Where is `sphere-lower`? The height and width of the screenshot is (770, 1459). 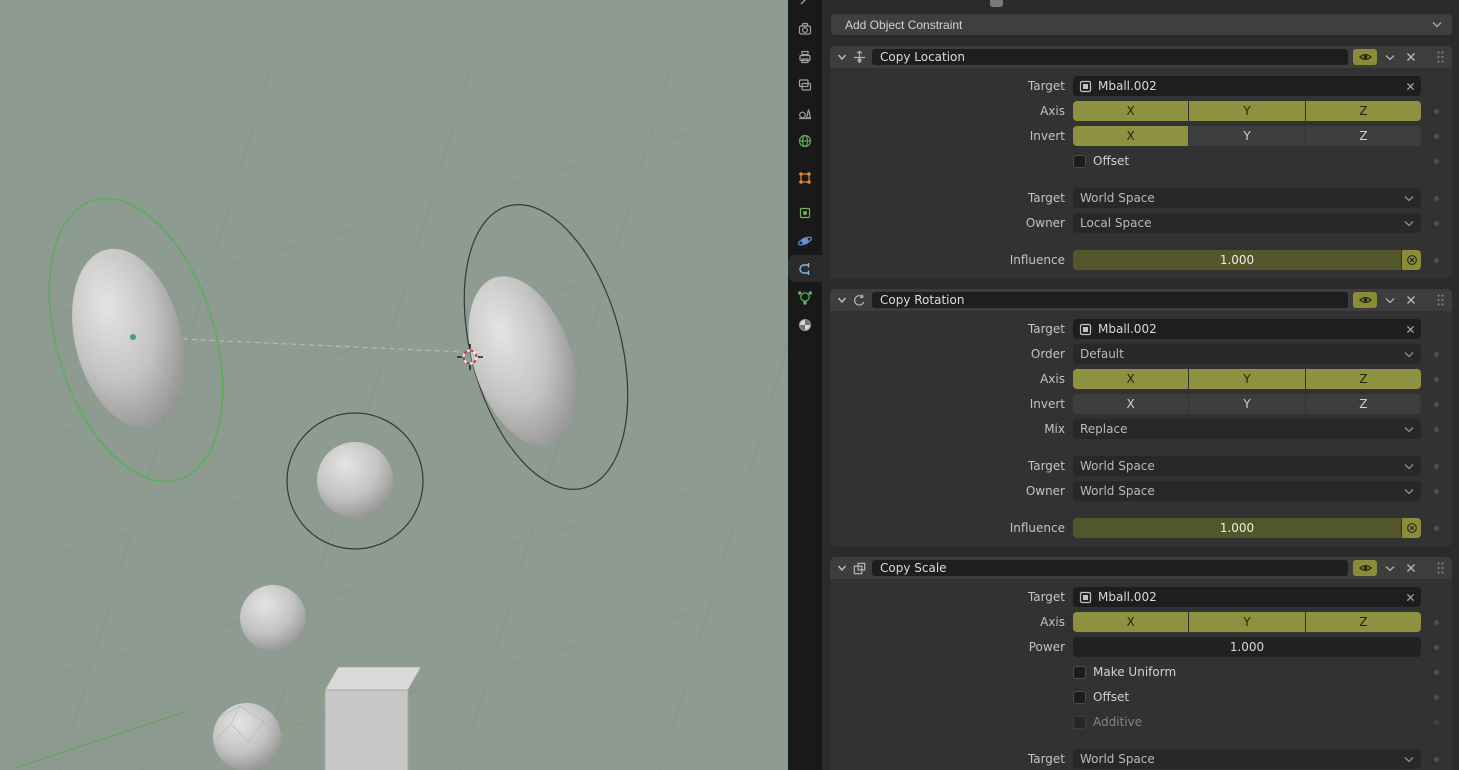 sphere-lower is located at coordinates (273, 618).